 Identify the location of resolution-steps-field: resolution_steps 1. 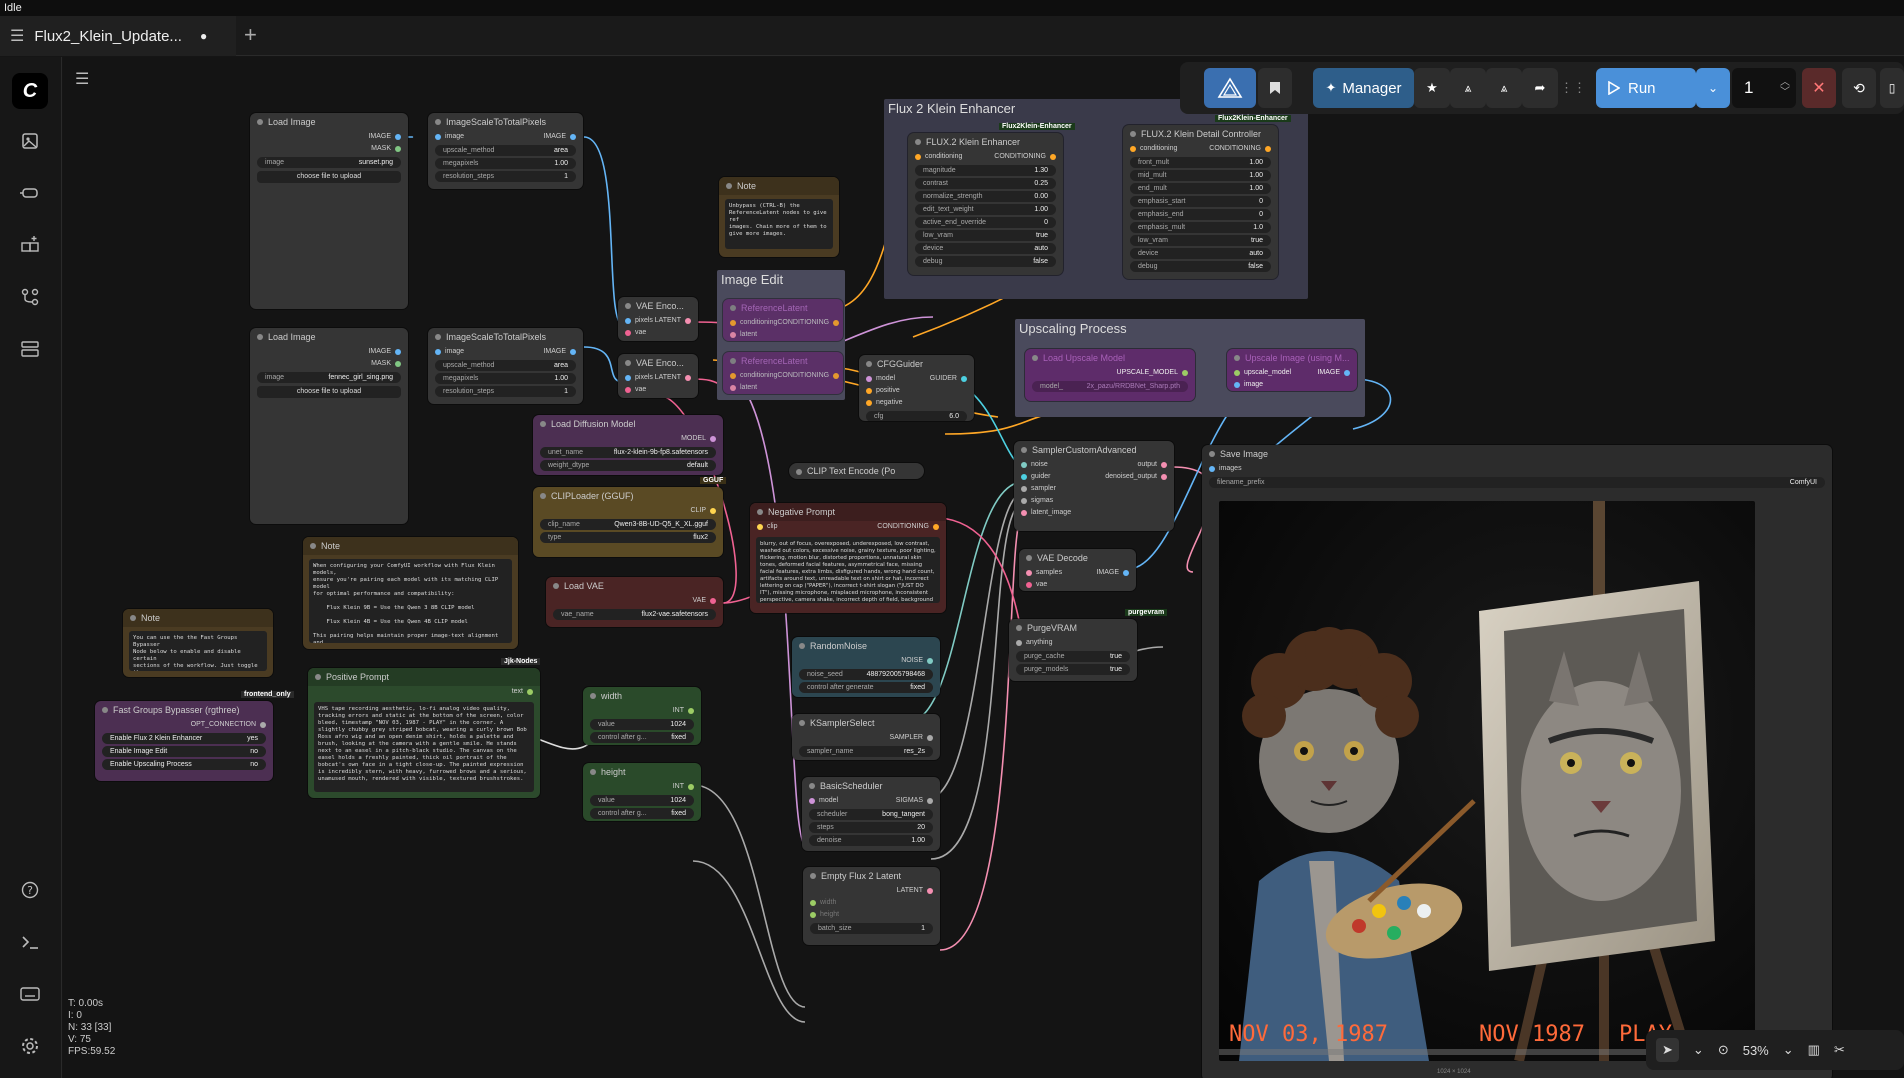
(505, 176).